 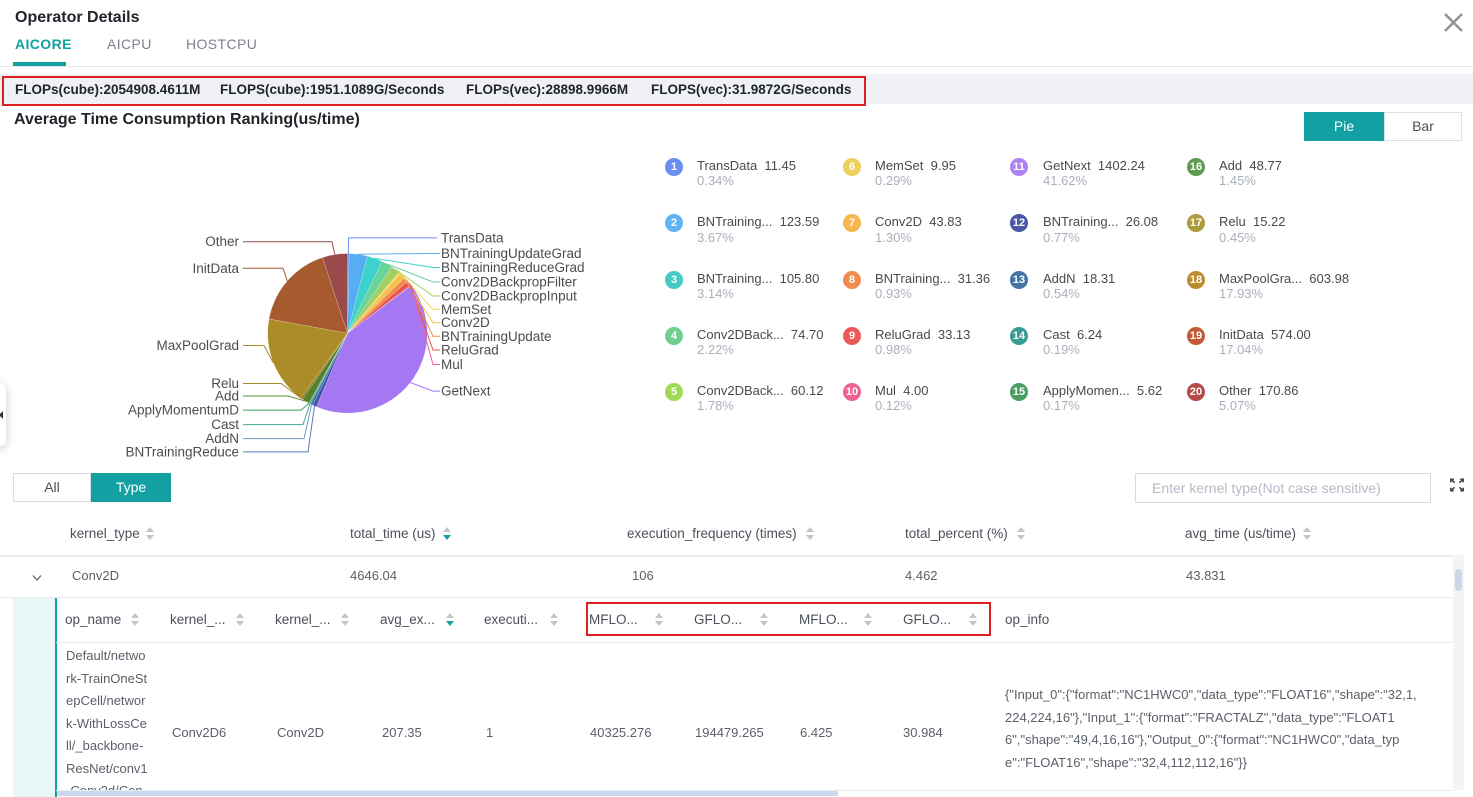 What do you see at coordinates (197, 345) in the screenshot?
I see `svg-text: MaxPoolGrad` at bounding box center [197, 345].